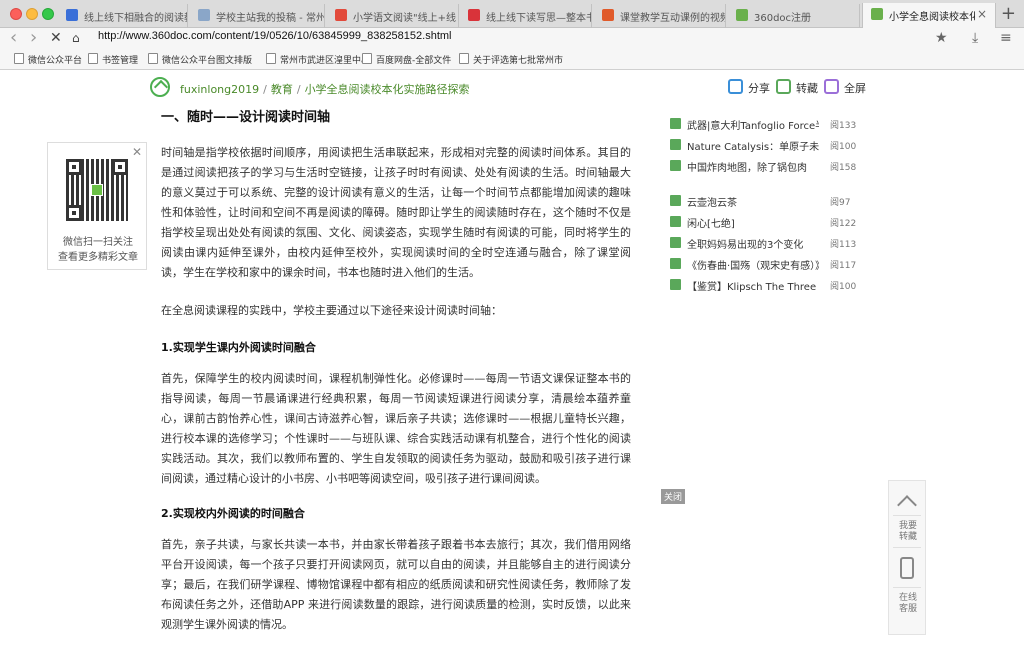 This screenshot has height=646, width=1024. I want to click on favorite-button: 我要 转藏, so click(908, 532).